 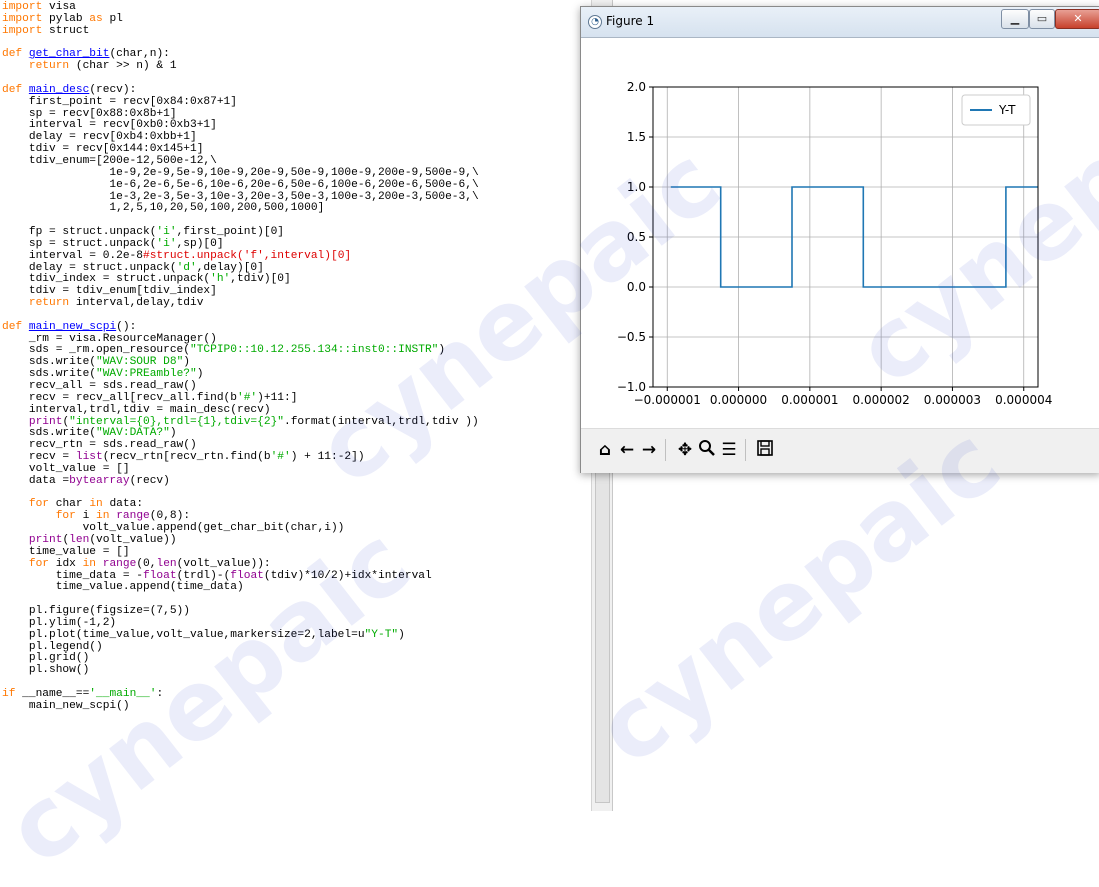 What do you see at coordinates (52, 693) in the screenshot?
I see `code-token: __name__==` at bounding box center [52, 693].